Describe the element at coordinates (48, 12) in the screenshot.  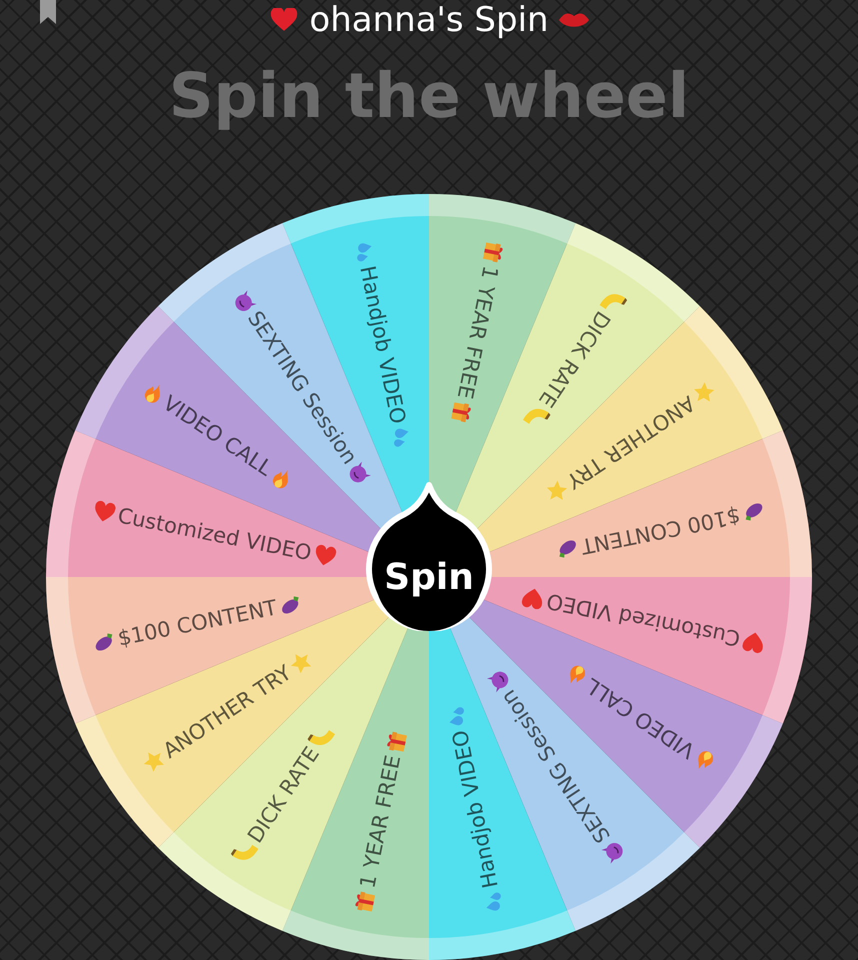
I see `bookmark-icon` at that location.